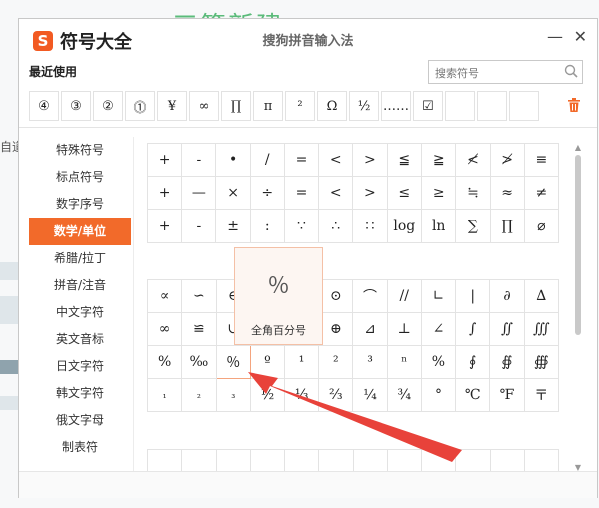 This screenshot has width=599, height=508. I want to click on symbol-cell: —, so click(199, 193).